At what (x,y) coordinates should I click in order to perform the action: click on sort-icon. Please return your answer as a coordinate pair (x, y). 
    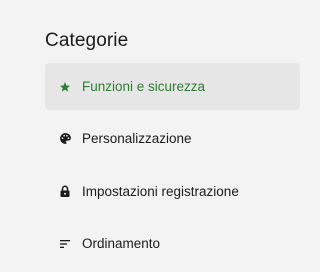
    Looking at the image, I should click on (65, 244).